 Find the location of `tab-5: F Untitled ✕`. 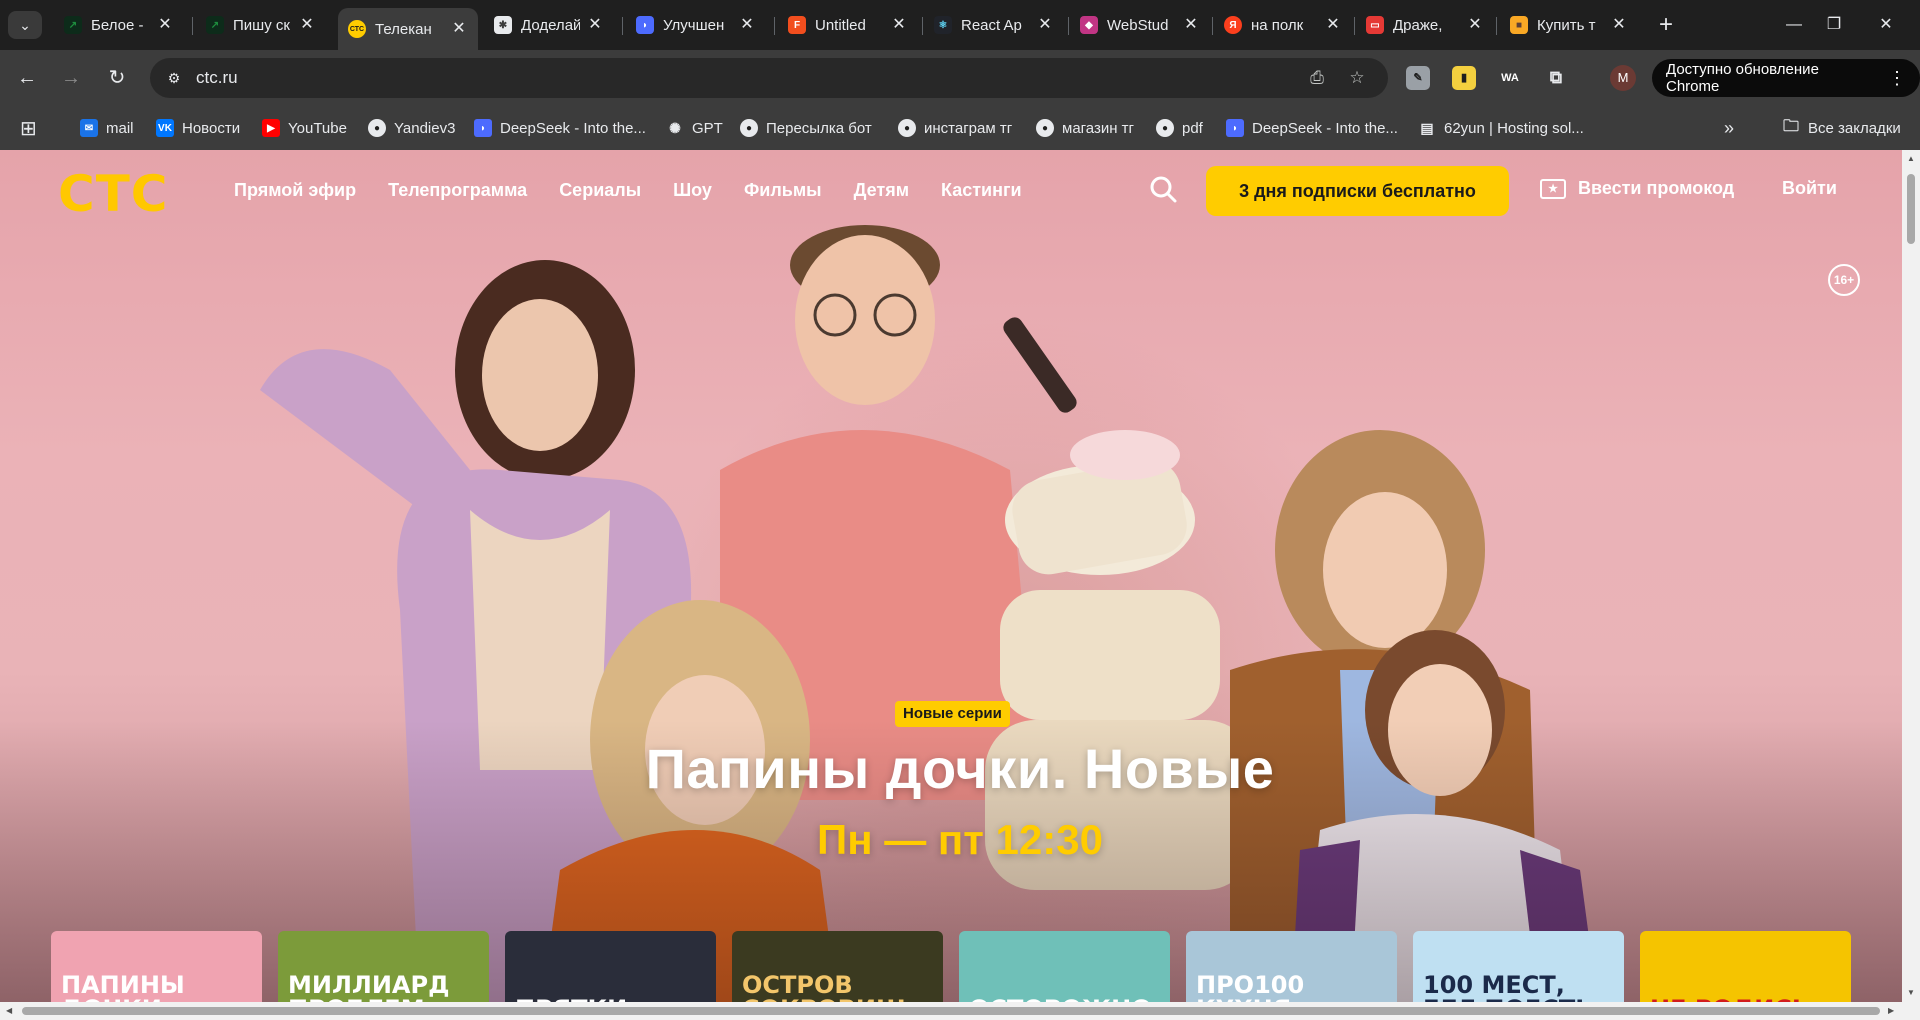

tab-5: F Untitled ✕ is located at coordinates (848, 25).